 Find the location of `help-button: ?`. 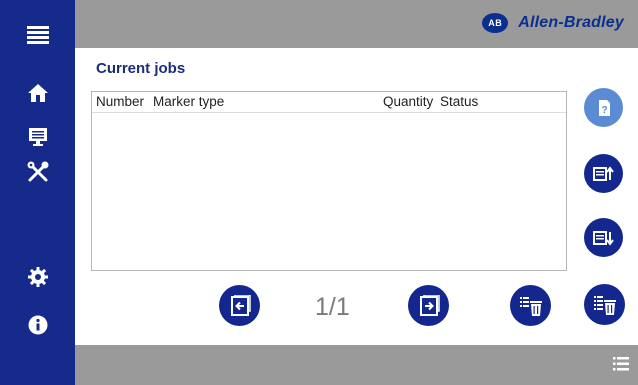

help-button: ? is located at coordinates (603, 107).